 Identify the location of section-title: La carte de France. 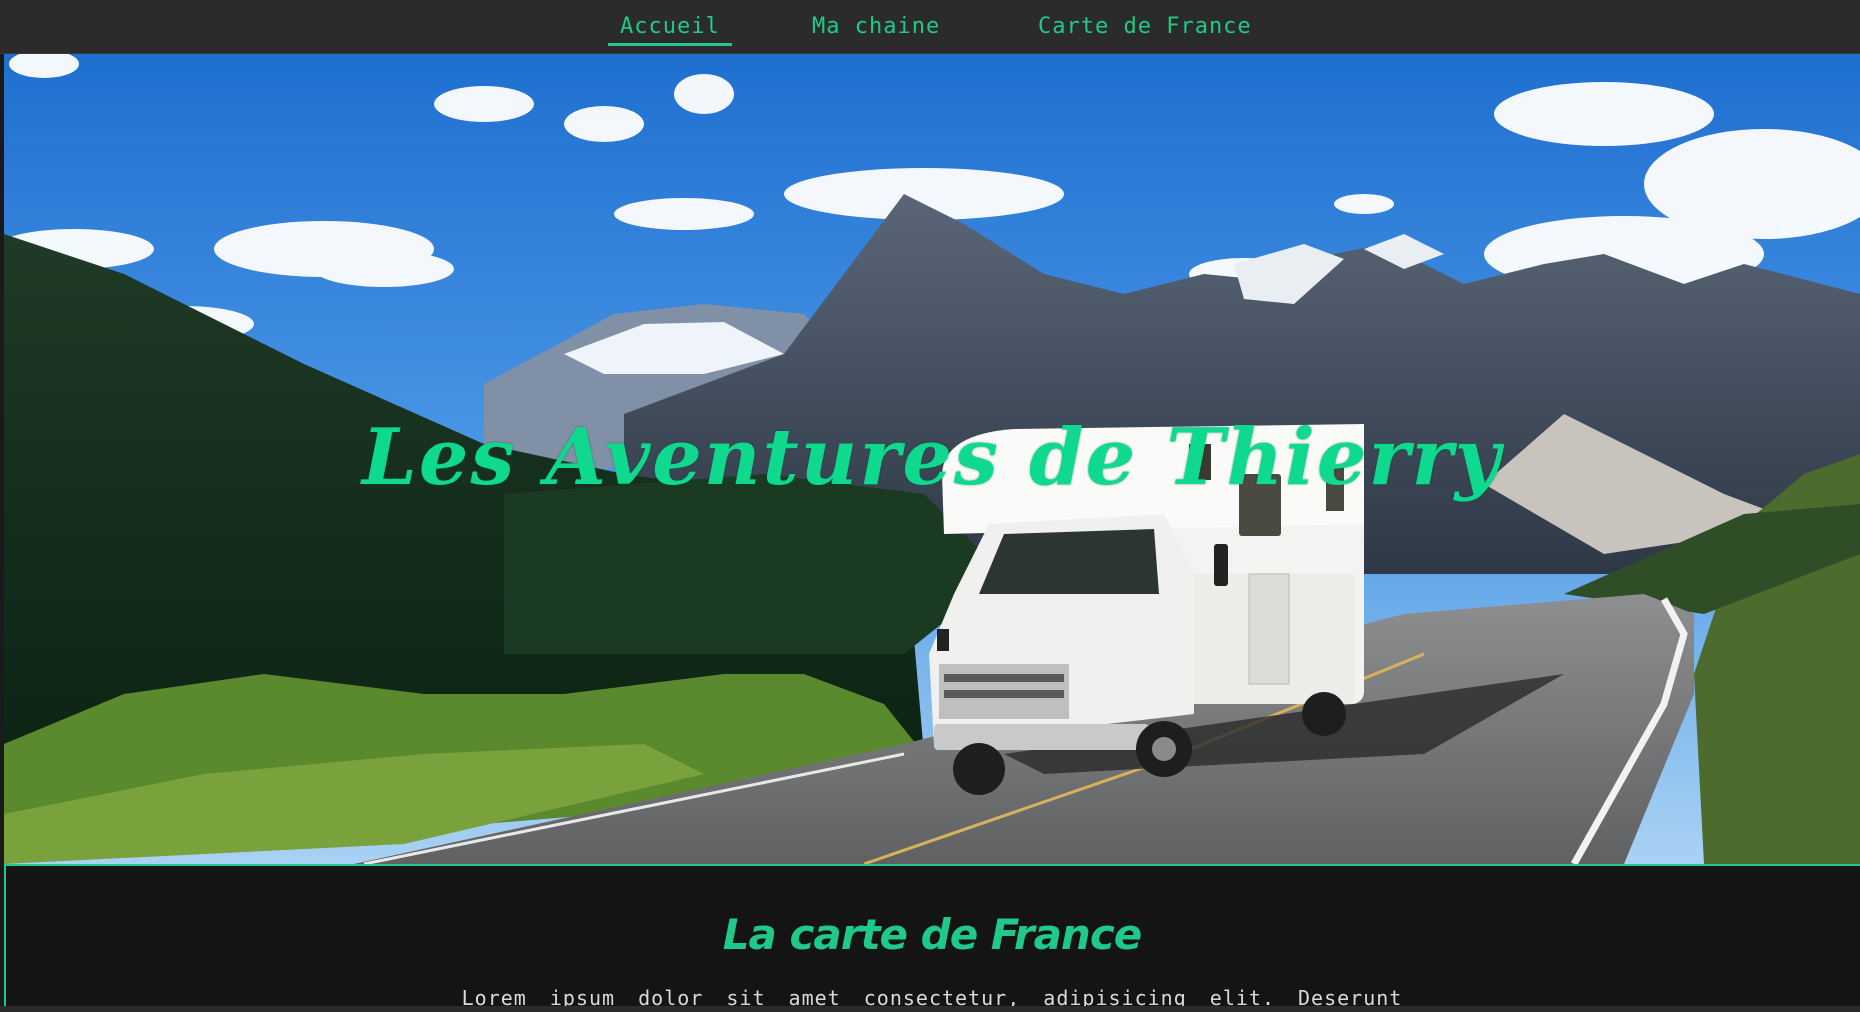
(932, 934).